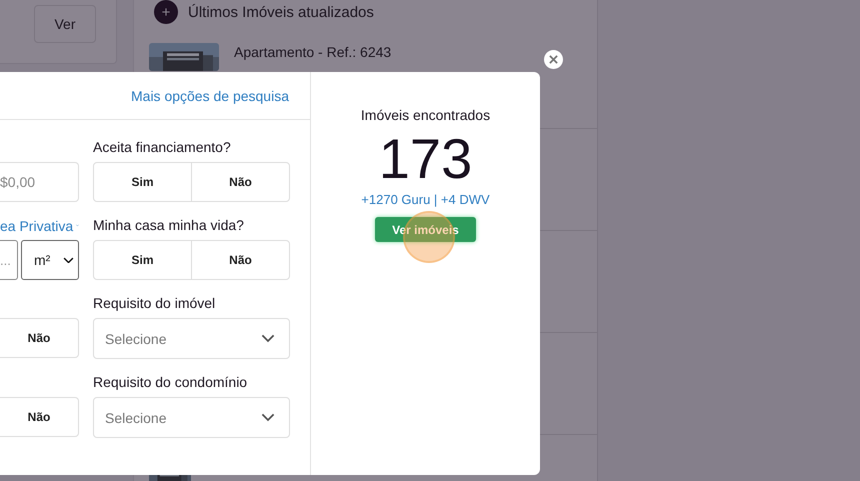 The height and width of the screenshot is (481, 860). Describe the element at coordinates (170, 382) in the screenshot. I see `field-label: Requisito do condomínio` at that location.